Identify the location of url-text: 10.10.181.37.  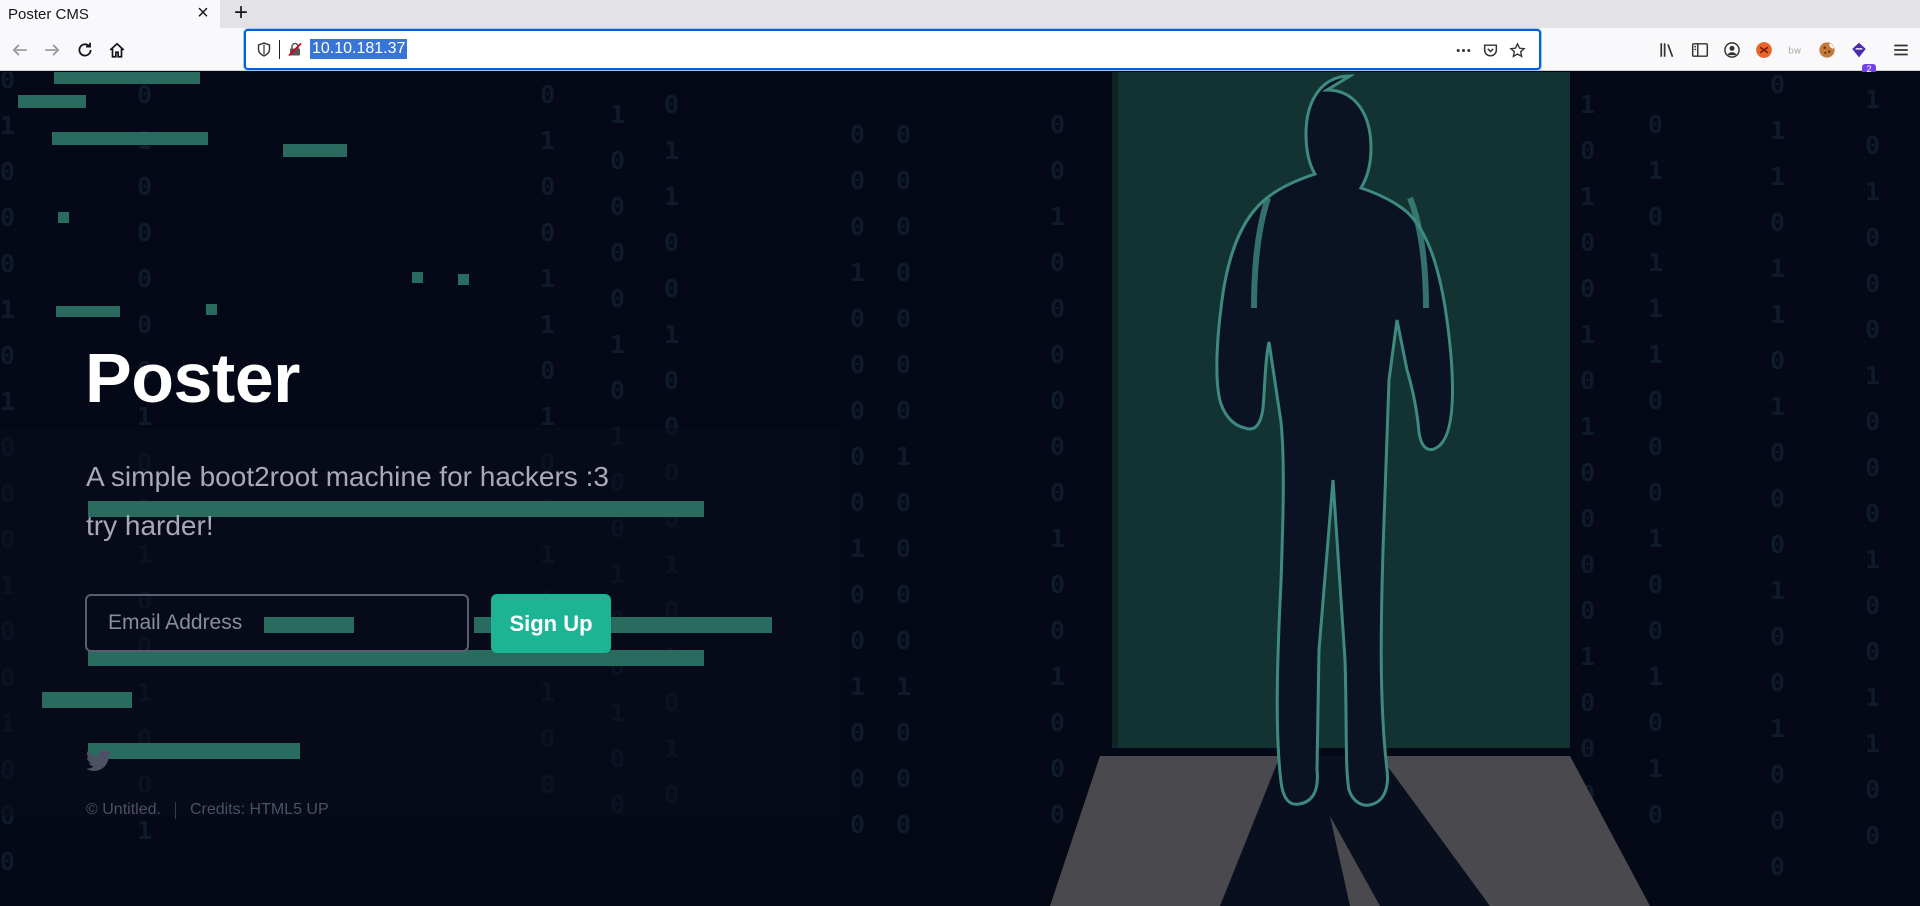
(359, 49).